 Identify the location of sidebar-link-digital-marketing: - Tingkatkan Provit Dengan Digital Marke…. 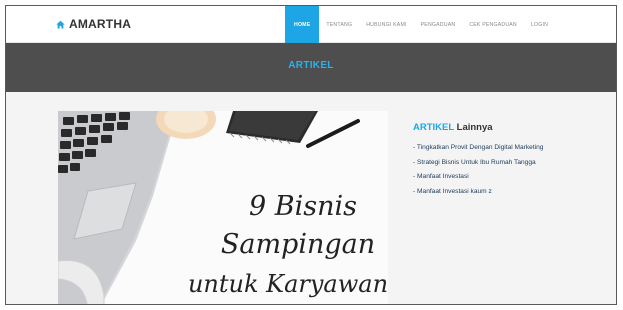
(510, 148).